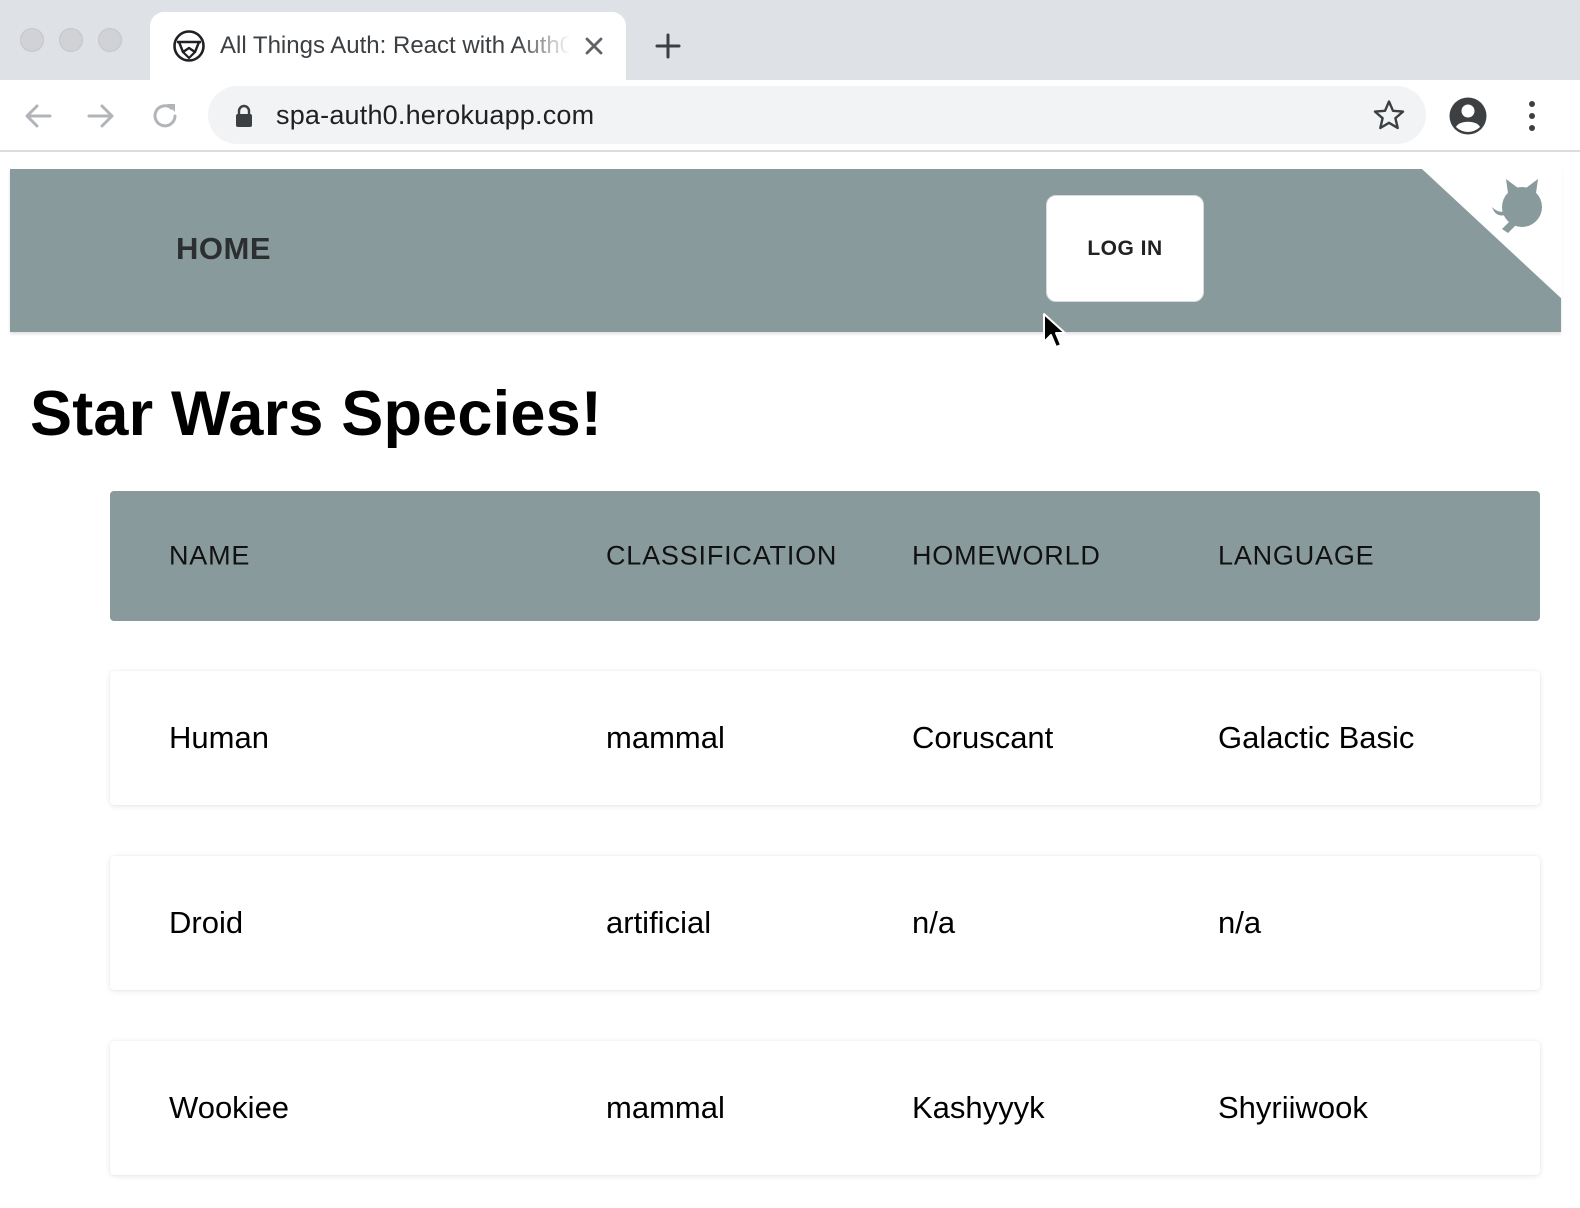 This screenshot has width=1580, height=1208. What do you see at coordinates (817, 115) in the screenshot?
I see `address-bar: spa-auth0.herokuapp.com` at bounding box center [817, 115].